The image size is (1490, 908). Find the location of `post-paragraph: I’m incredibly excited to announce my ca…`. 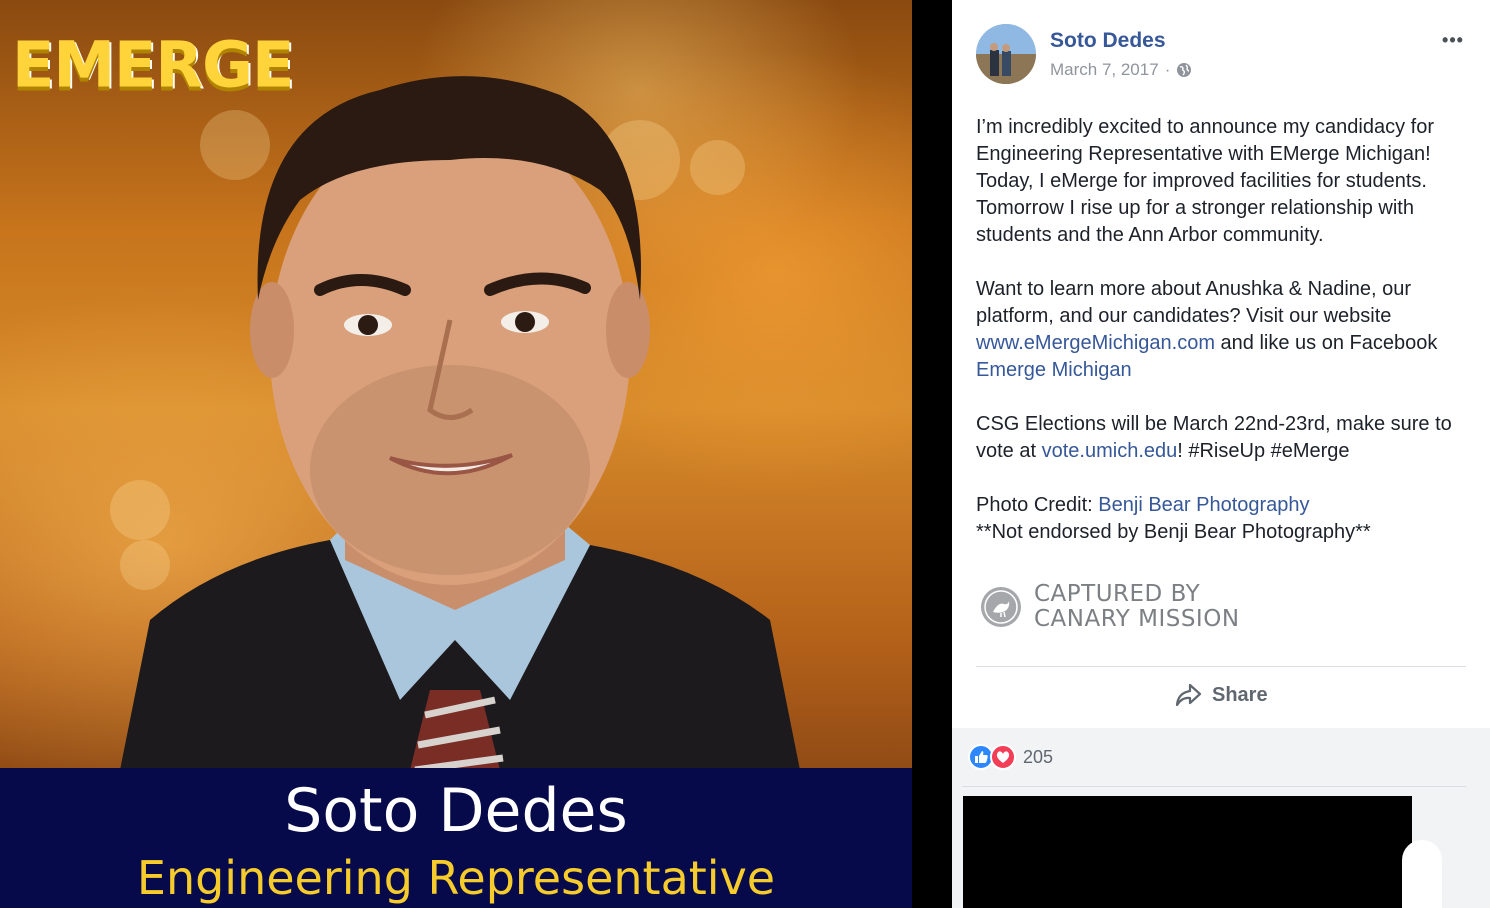

post-paragraph: I’m incredibly excited to announce my ca… is located at coordinates (1205, 181).